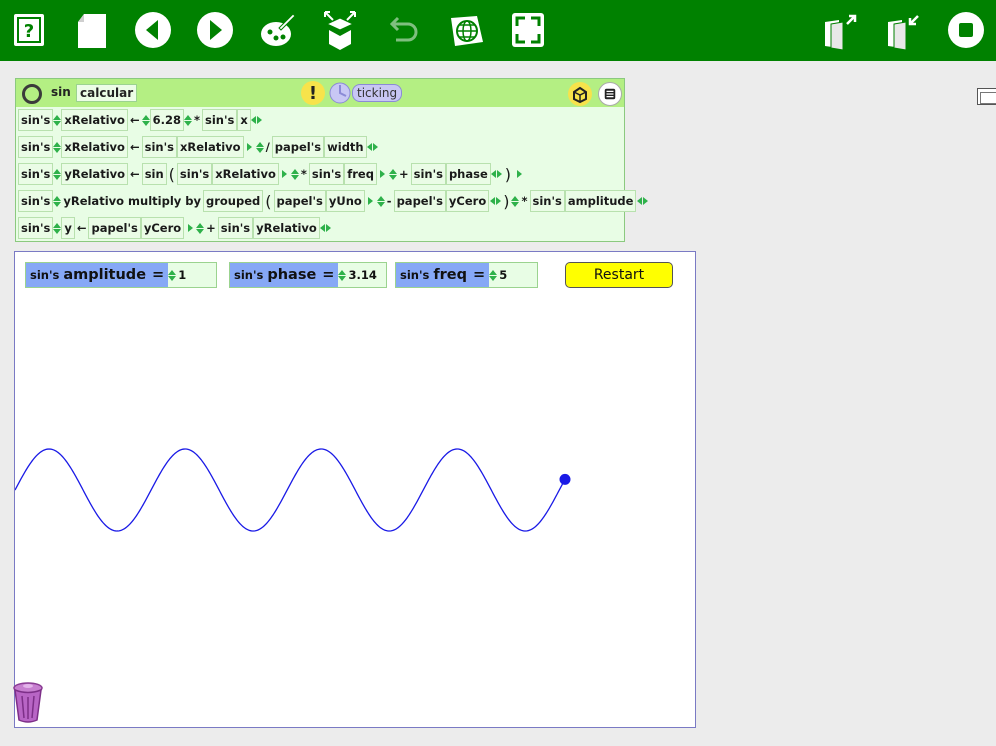 The width and height of the screenshot is (996, 746). I want to click on inspector-icon, so click(580, 94).